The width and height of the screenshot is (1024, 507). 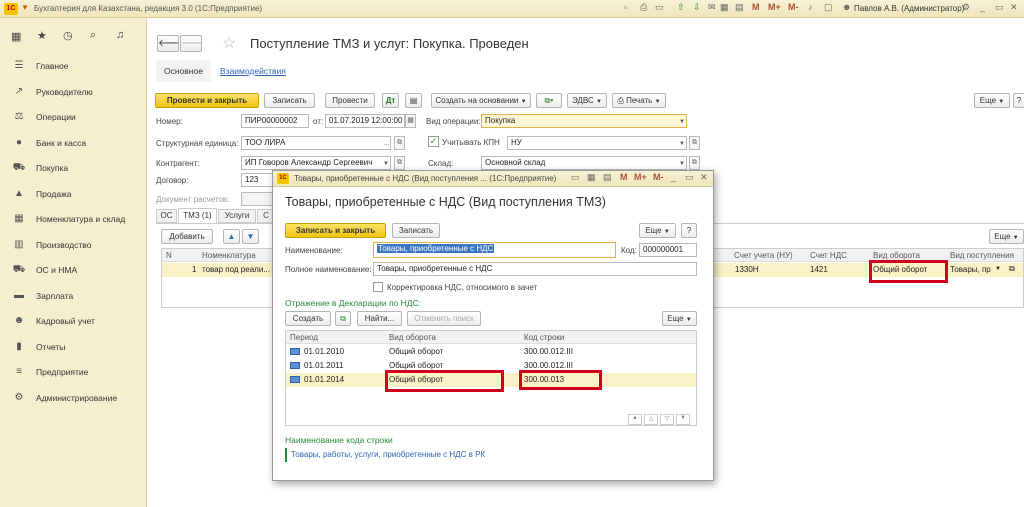 I want to click on dialog-save-button: Записать, so click(x=416, y=230).